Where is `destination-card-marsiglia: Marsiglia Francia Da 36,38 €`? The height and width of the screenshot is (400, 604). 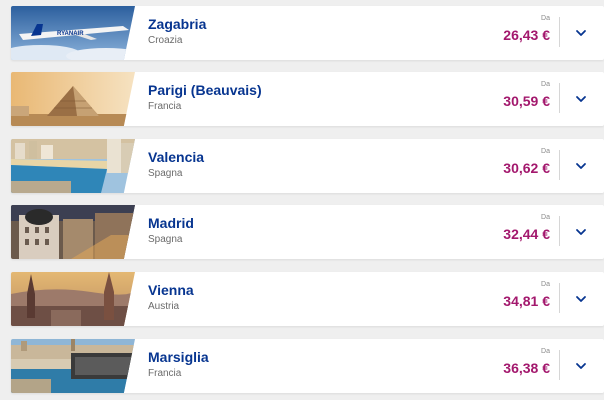 destination-card-marsiglia: Marsiglia Francia Da 36,38 € is located at coordinates (307, 366).